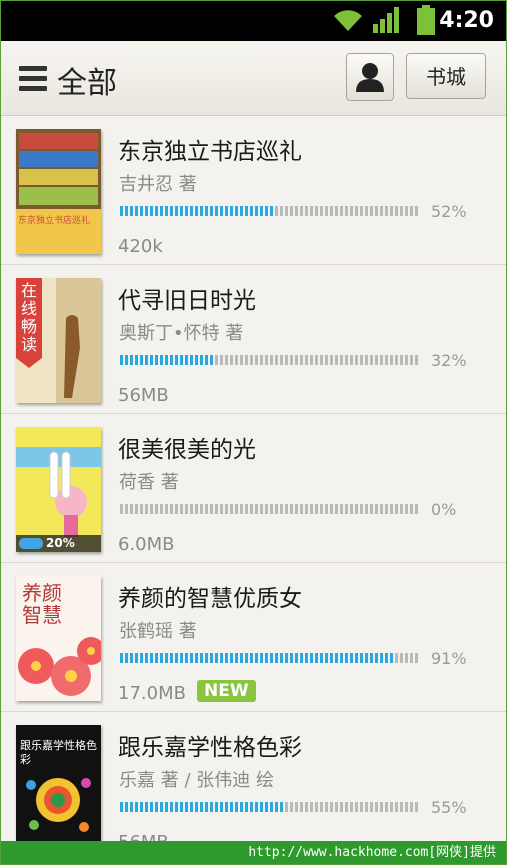 Image resolution: width=507 pixels, height=865 pixels. Describe the element at coordinates (58, 783) in the screenshot. I see `book-cover: 跟乐嘉学性格色彩` at that location.